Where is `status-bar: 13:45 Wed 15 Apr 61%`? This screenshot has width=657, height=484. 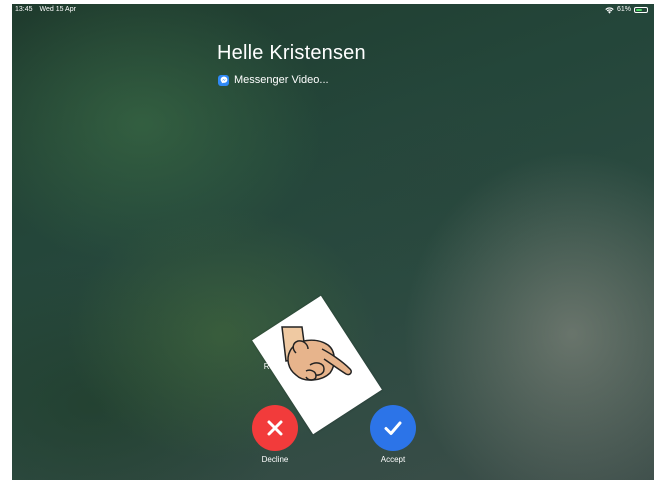 status-bar: 13:45 Wed 15 Apr 61% is located at coordinates (333, 10).